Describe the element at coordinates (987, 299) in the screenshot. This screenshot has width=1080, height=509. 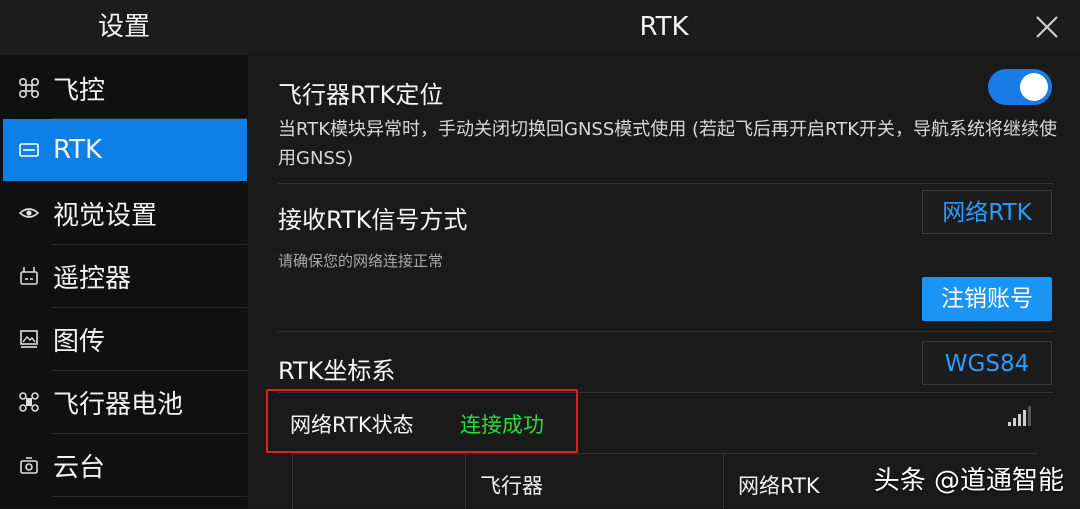
I see `logout-account-button: 注销账号` at that location.